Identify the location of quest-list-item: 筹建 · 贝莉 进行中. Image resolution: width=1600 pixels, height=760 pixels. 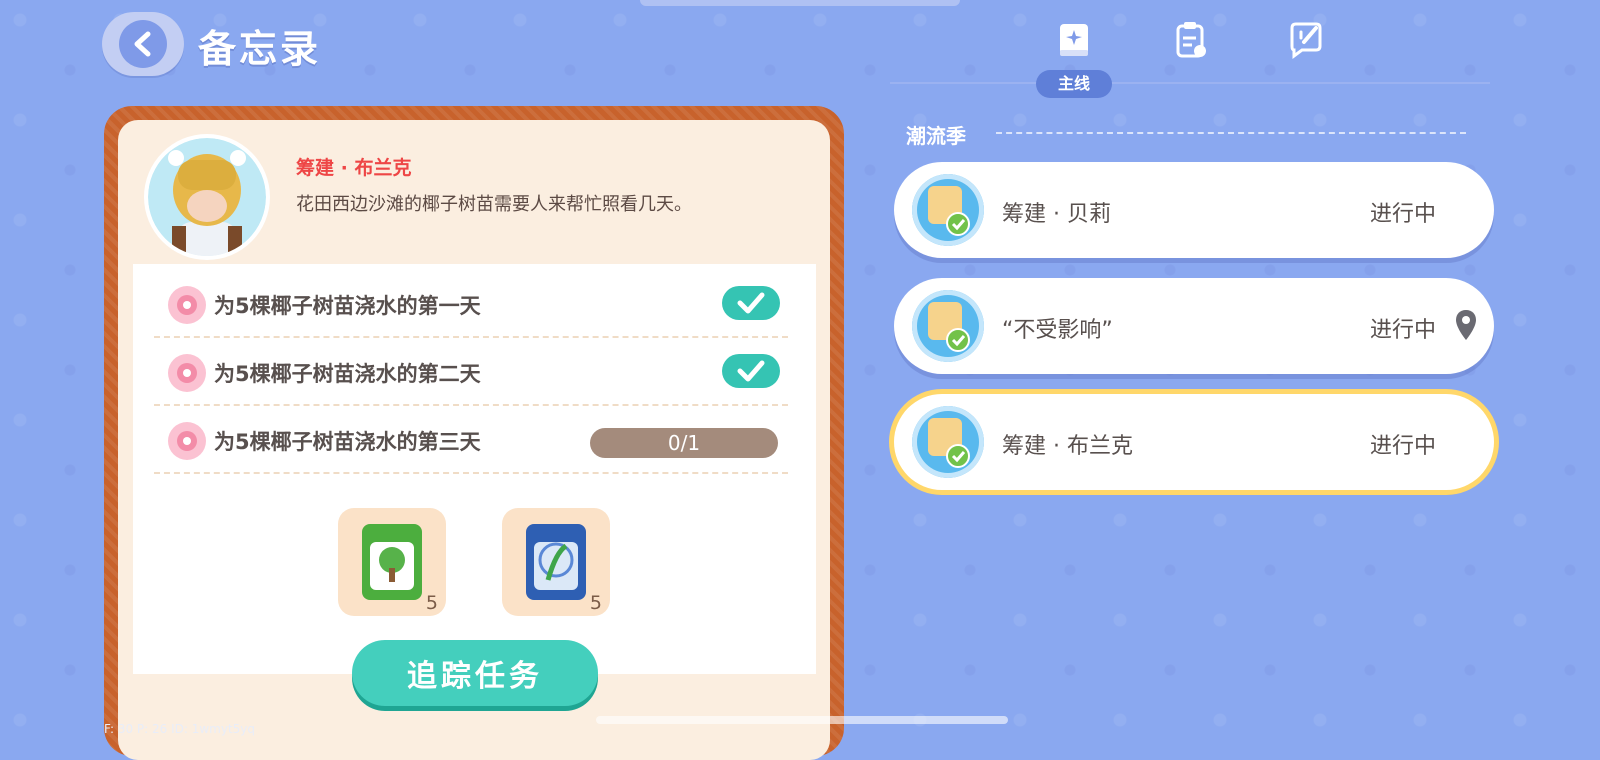
(1194, 210).